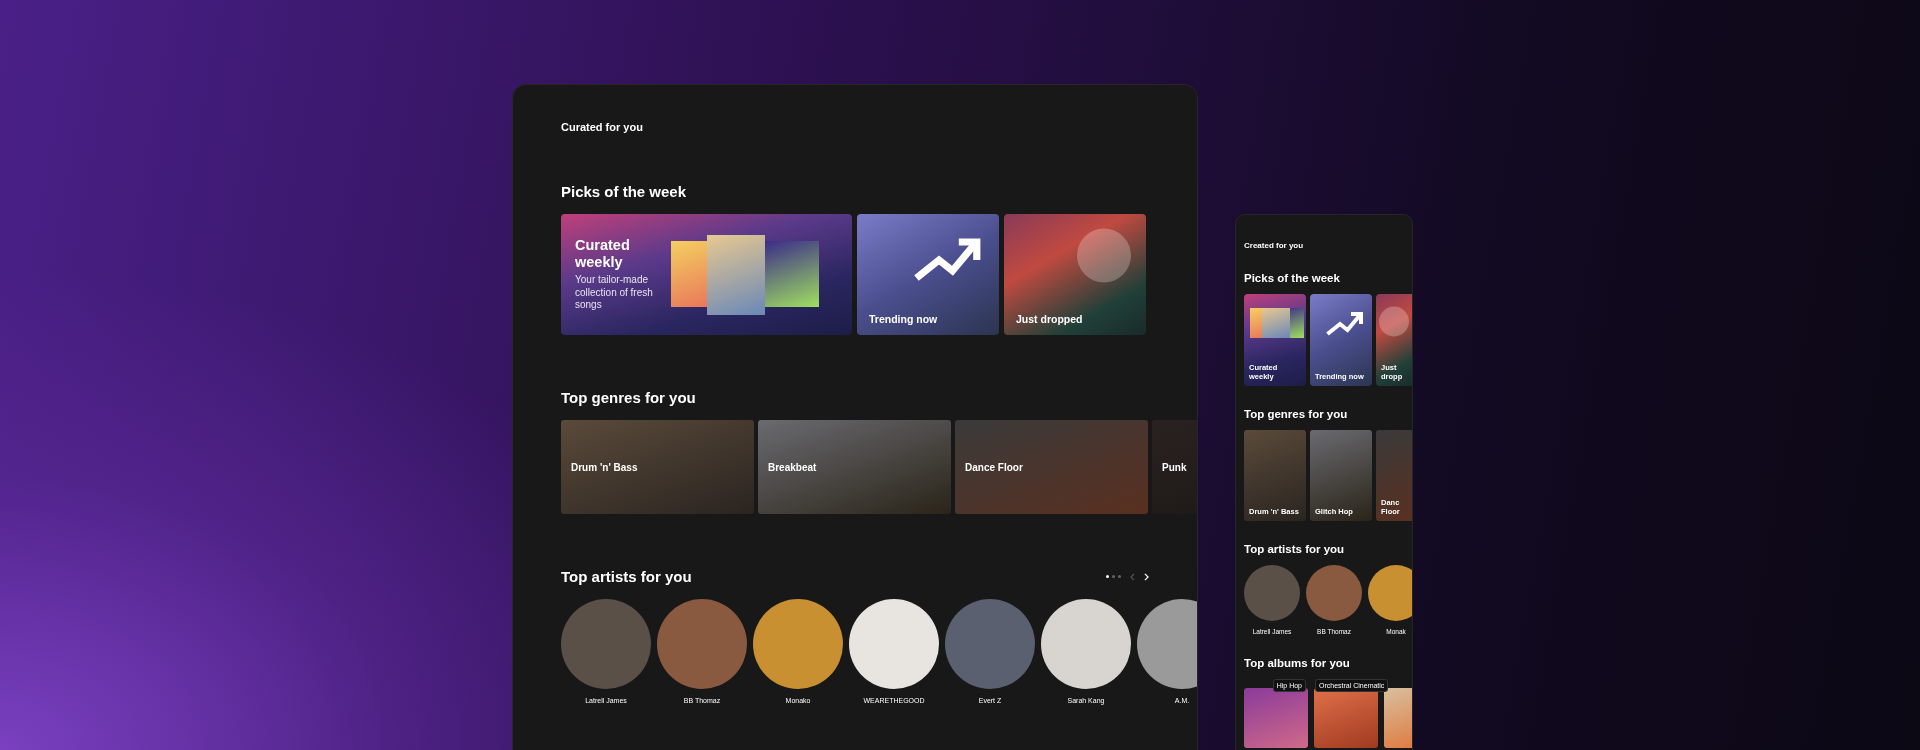  What do you see at coordinates (1049, 319) in the screenshot?
I see `card-title: Just dropped` at bounding box center [1049, 319].